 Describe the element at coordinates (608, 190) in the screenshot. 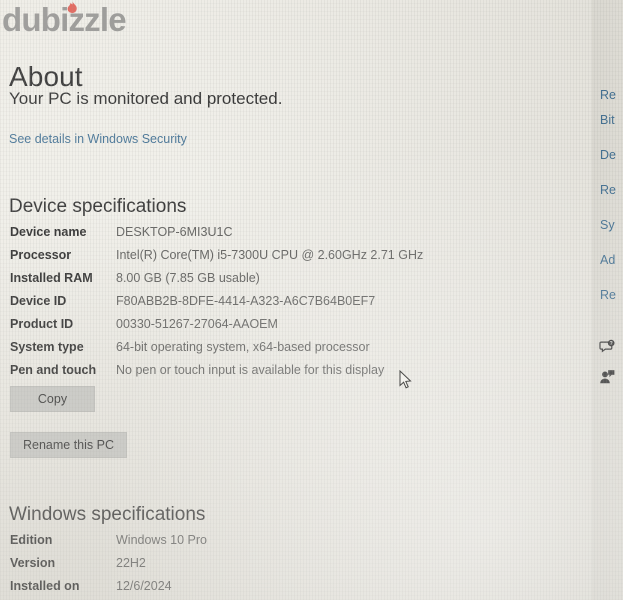

I see `rail-link-3: Re` at that location.